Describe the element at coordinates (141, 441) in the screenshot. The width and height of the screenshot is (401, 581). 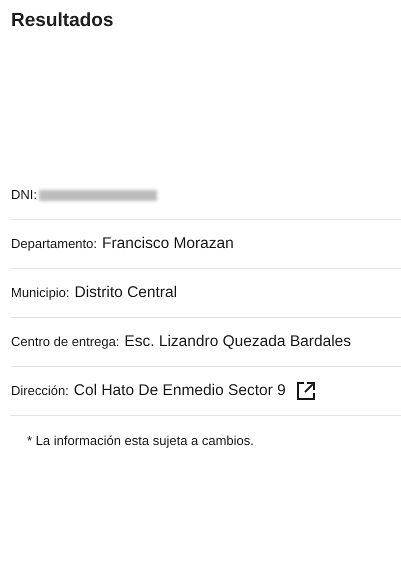
I see `disclaimer-note: * La información esta sujeta a cambios.` at that location.